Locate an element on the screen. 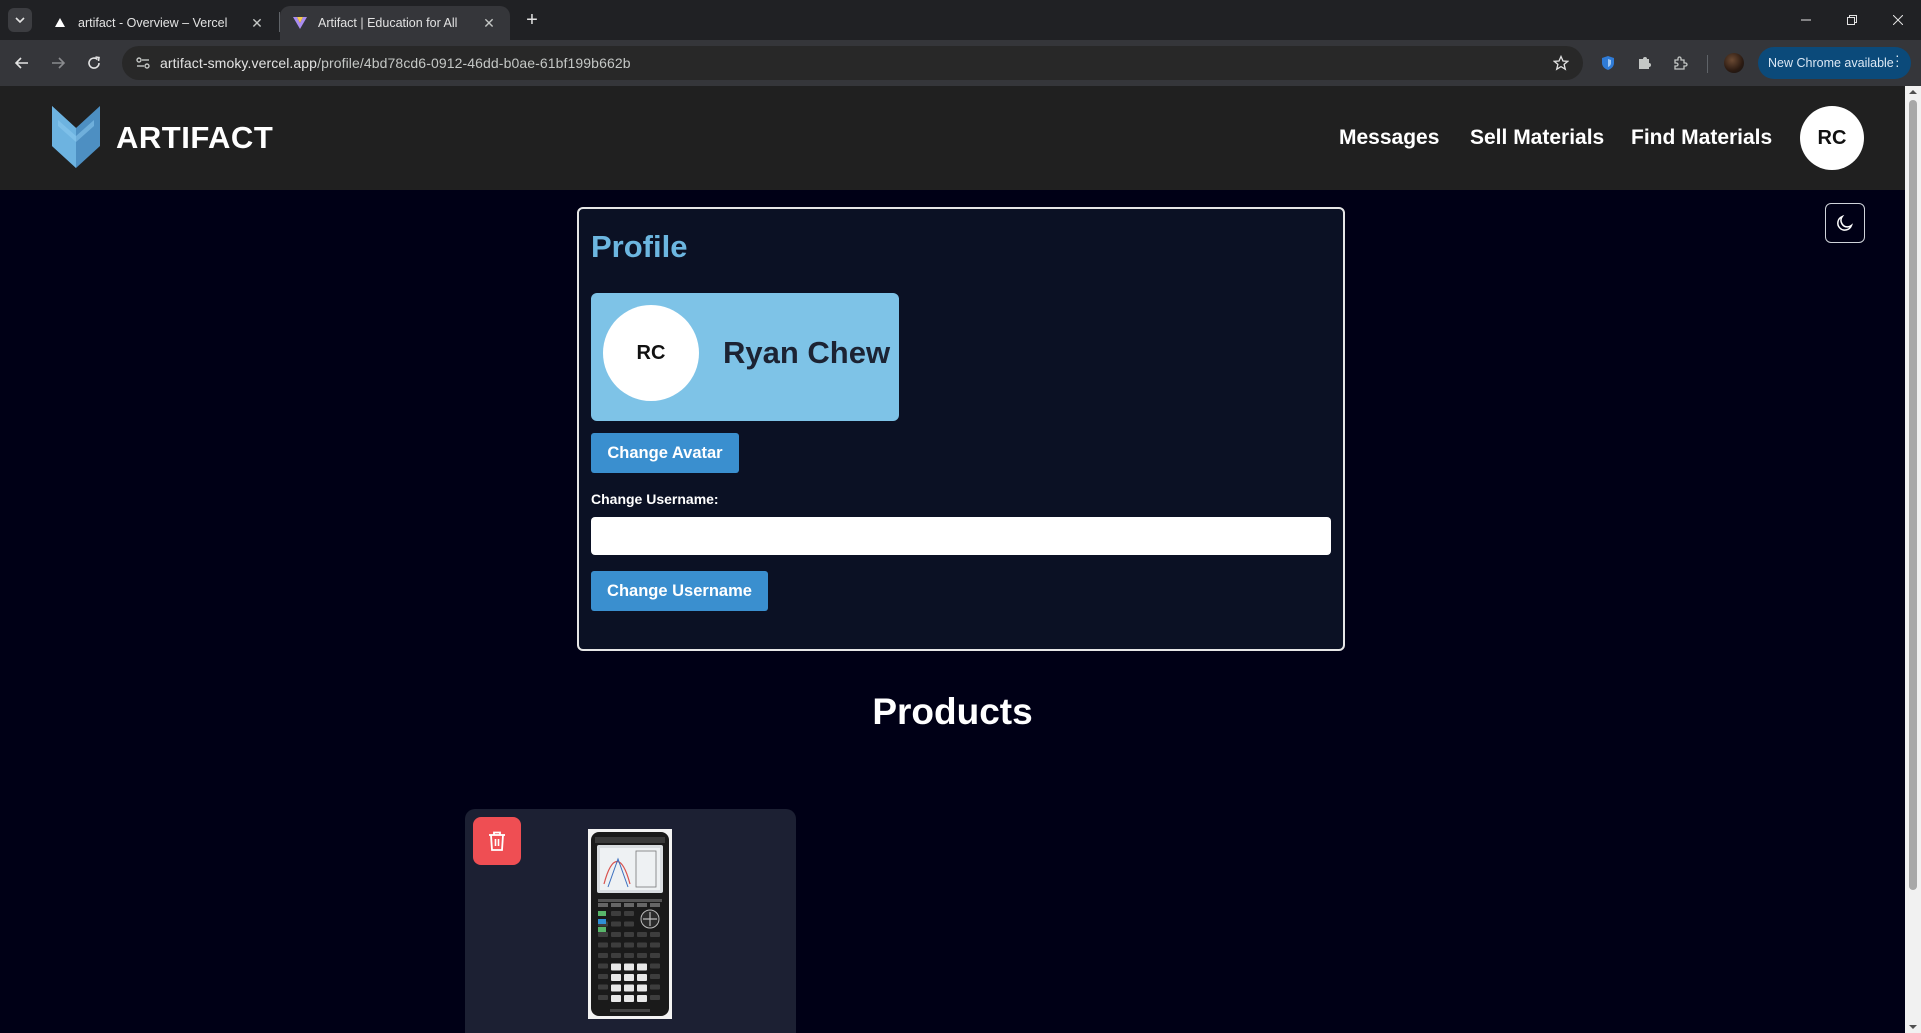  products-heading: Products is located at coordinates (952, 711).